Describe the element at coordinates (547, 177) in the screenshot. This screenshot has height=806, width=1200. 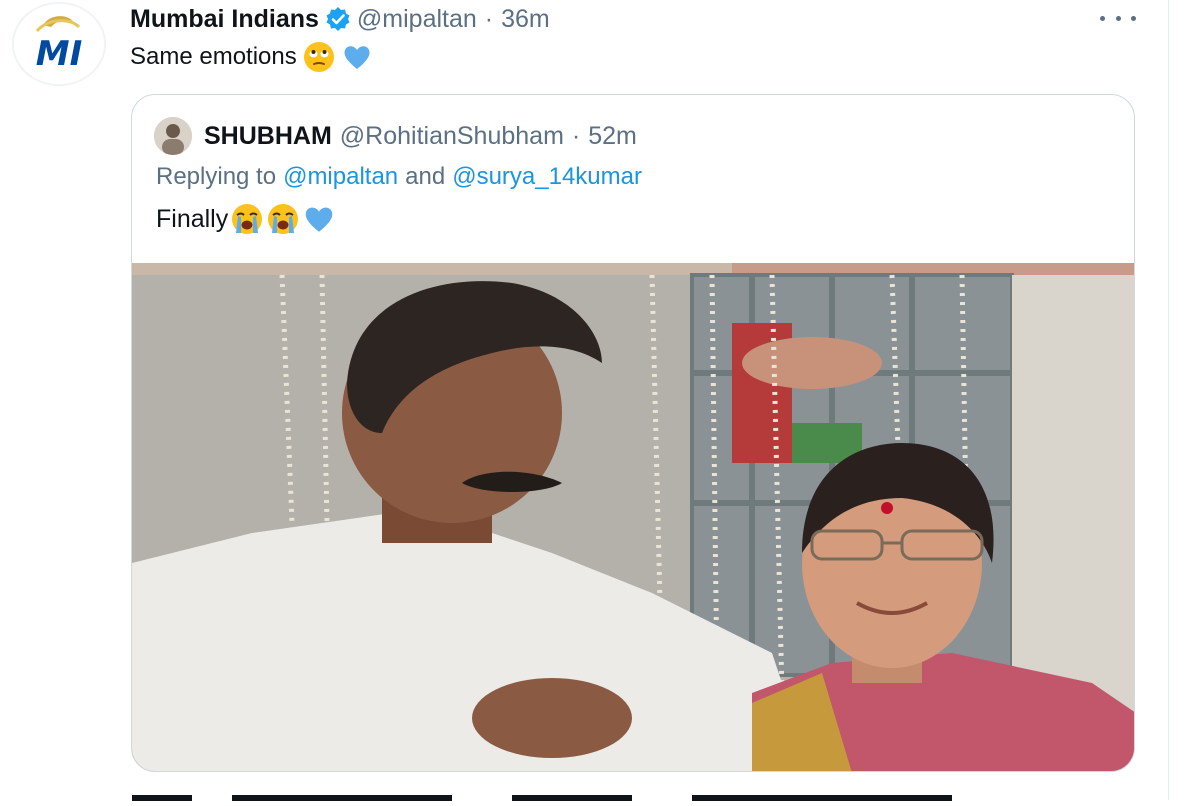
I see `mention-link-surya: @surya_14kumar` at that location.